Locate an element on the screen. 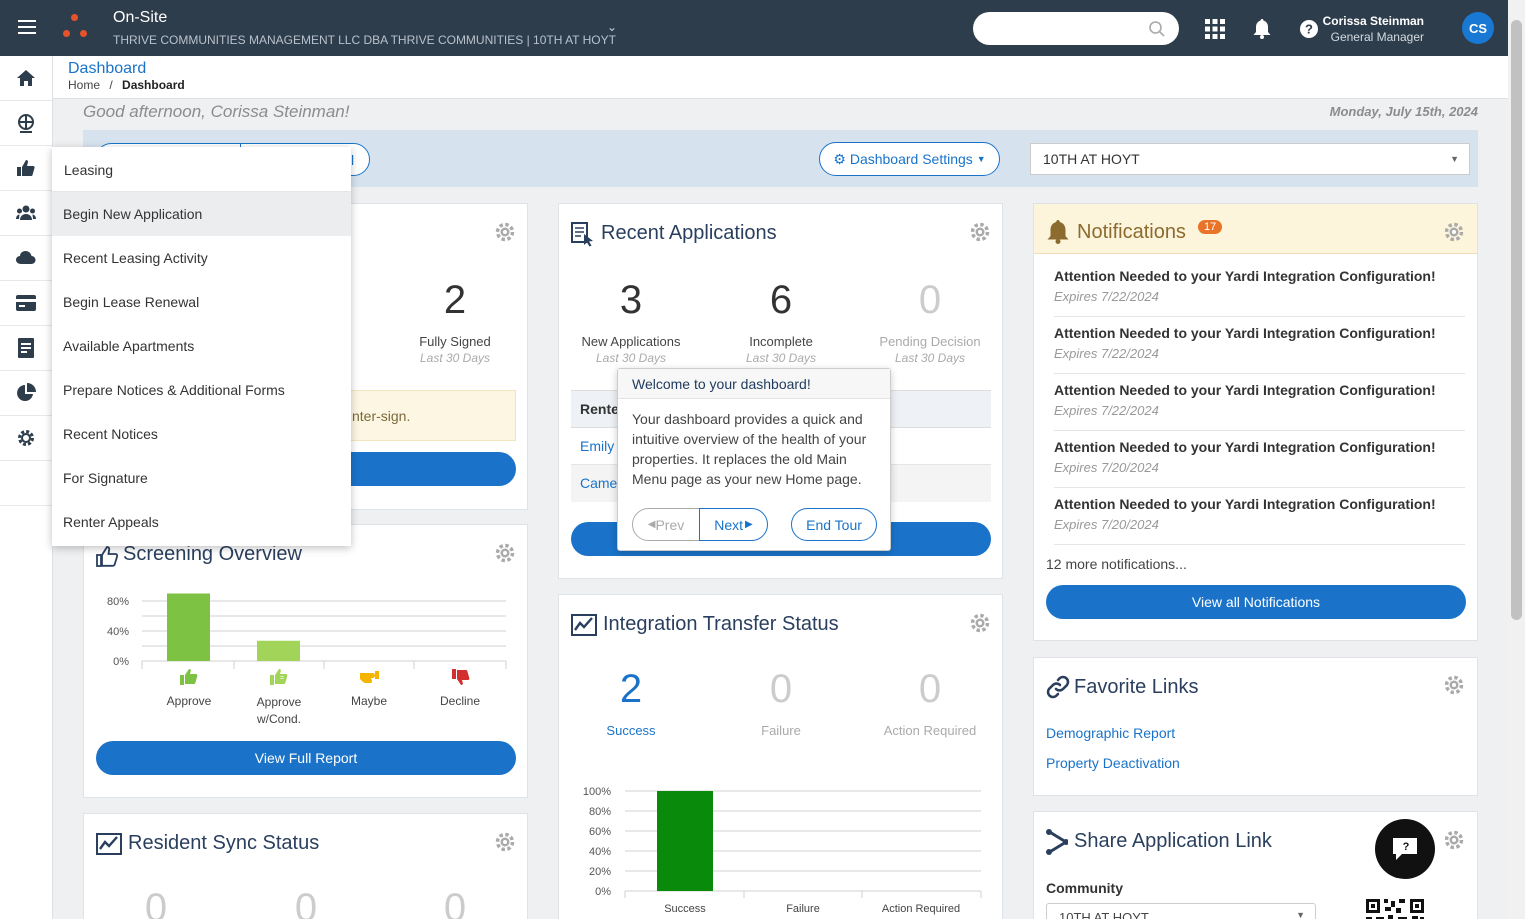 This screenshot has width=1525, height=919. recent-applications-title: Recent Applications is located at coordinates (689, 233).